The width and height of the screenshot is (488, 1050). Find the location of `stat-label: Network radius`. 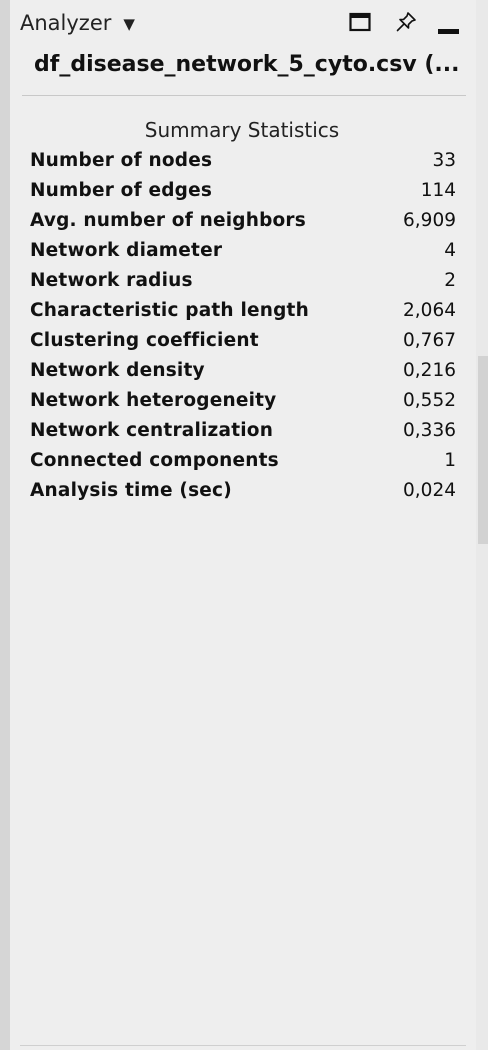

stat-label: Network radius is located at coordinates (111, 280).